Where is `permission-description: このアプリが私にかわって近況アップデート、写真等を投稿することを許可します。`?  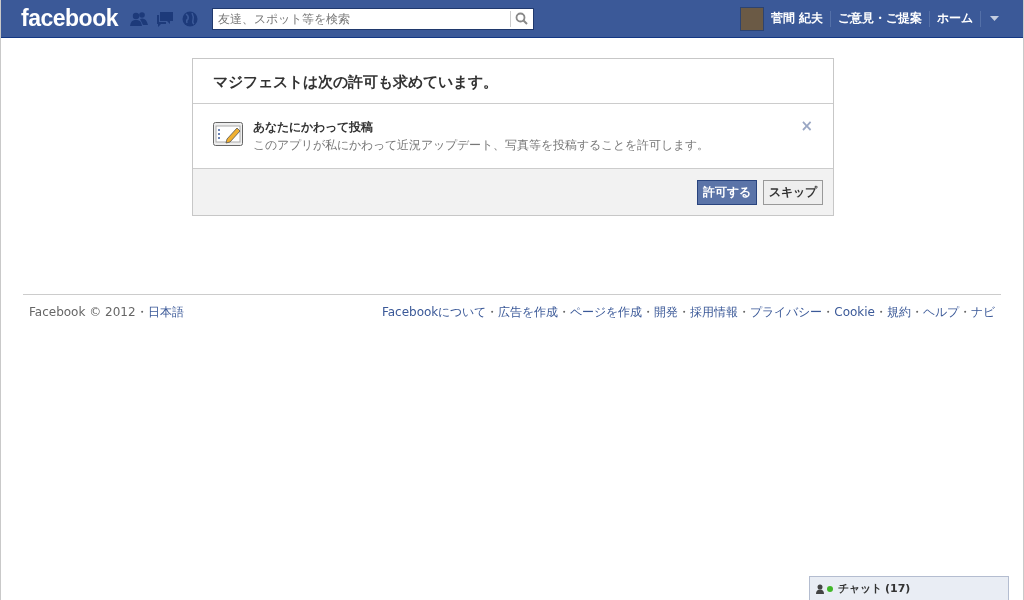 permission-description: このアプリが私にかわって近況アップデート、写真等を投稿することを許可します。 is located at coordinates (481, 145).